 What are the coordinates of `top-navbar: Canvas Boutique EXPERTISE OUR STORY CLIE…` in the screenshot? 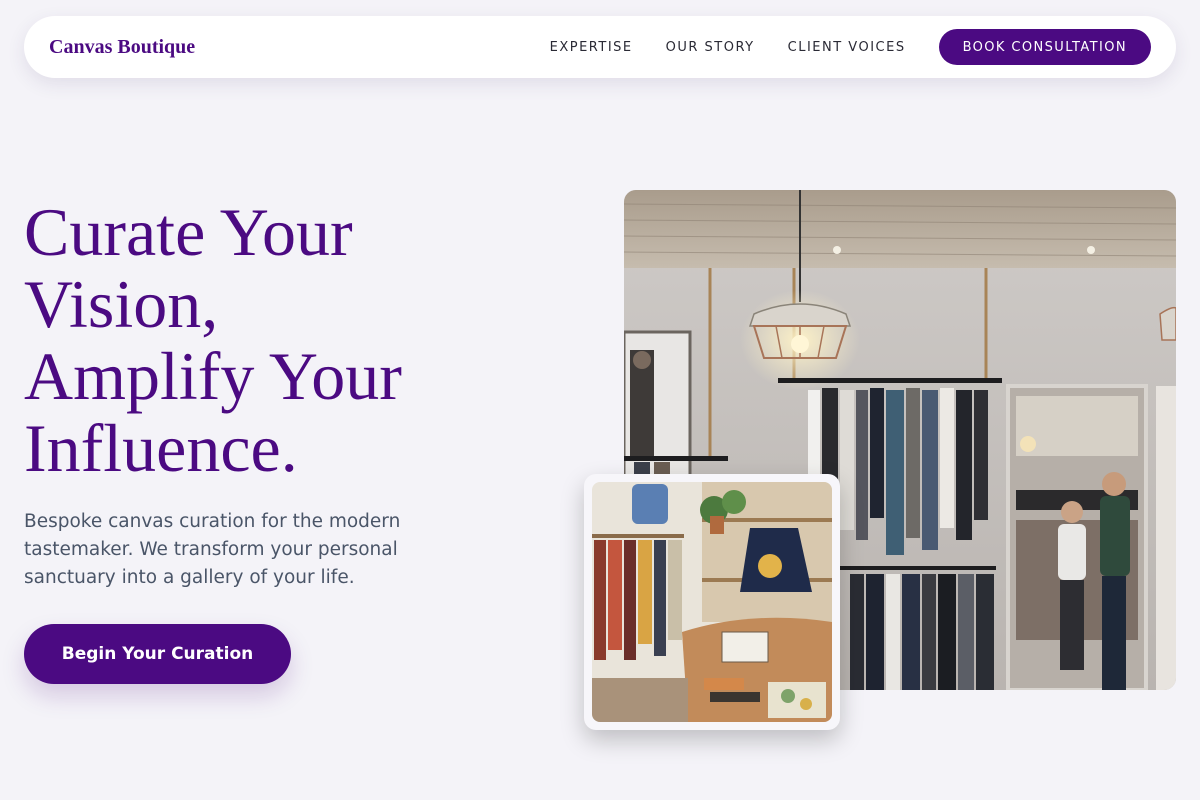 It's located at (600, 47).